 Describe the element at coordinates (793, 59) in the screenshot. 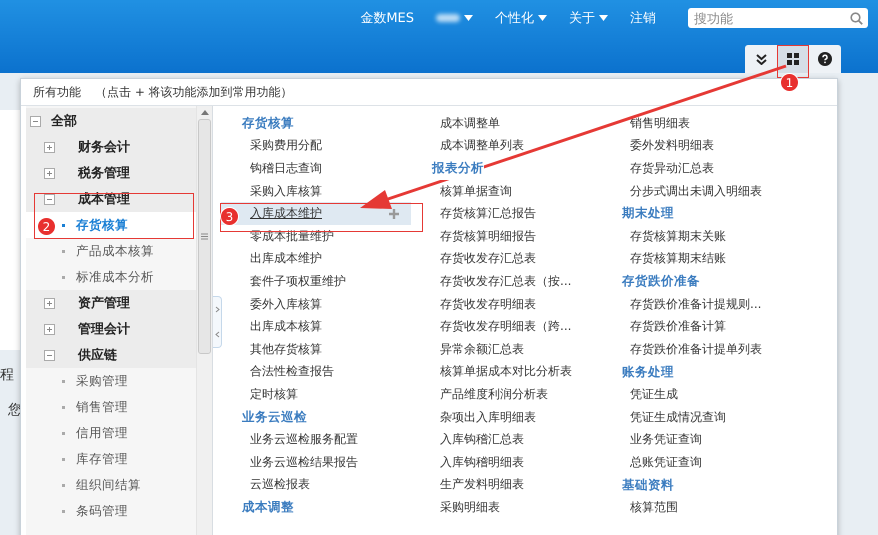

I see `grid-icon` at that location.